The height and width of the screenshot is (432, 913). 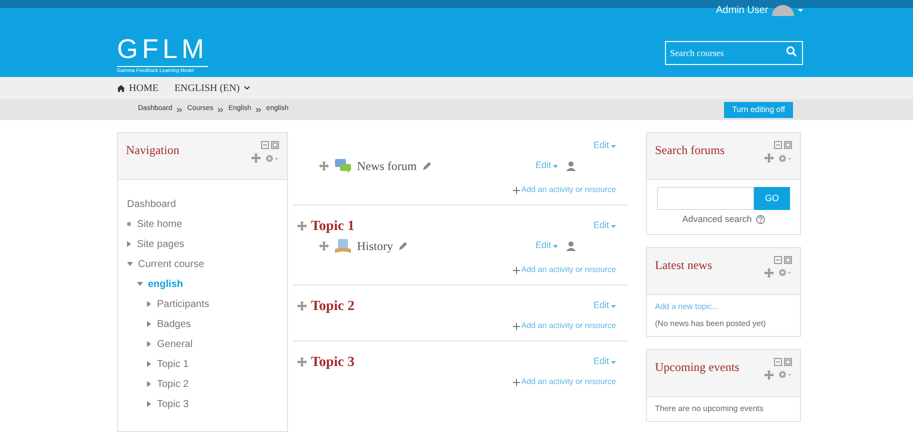 I want to click on bullet-icon, so click(x=129, y=224).